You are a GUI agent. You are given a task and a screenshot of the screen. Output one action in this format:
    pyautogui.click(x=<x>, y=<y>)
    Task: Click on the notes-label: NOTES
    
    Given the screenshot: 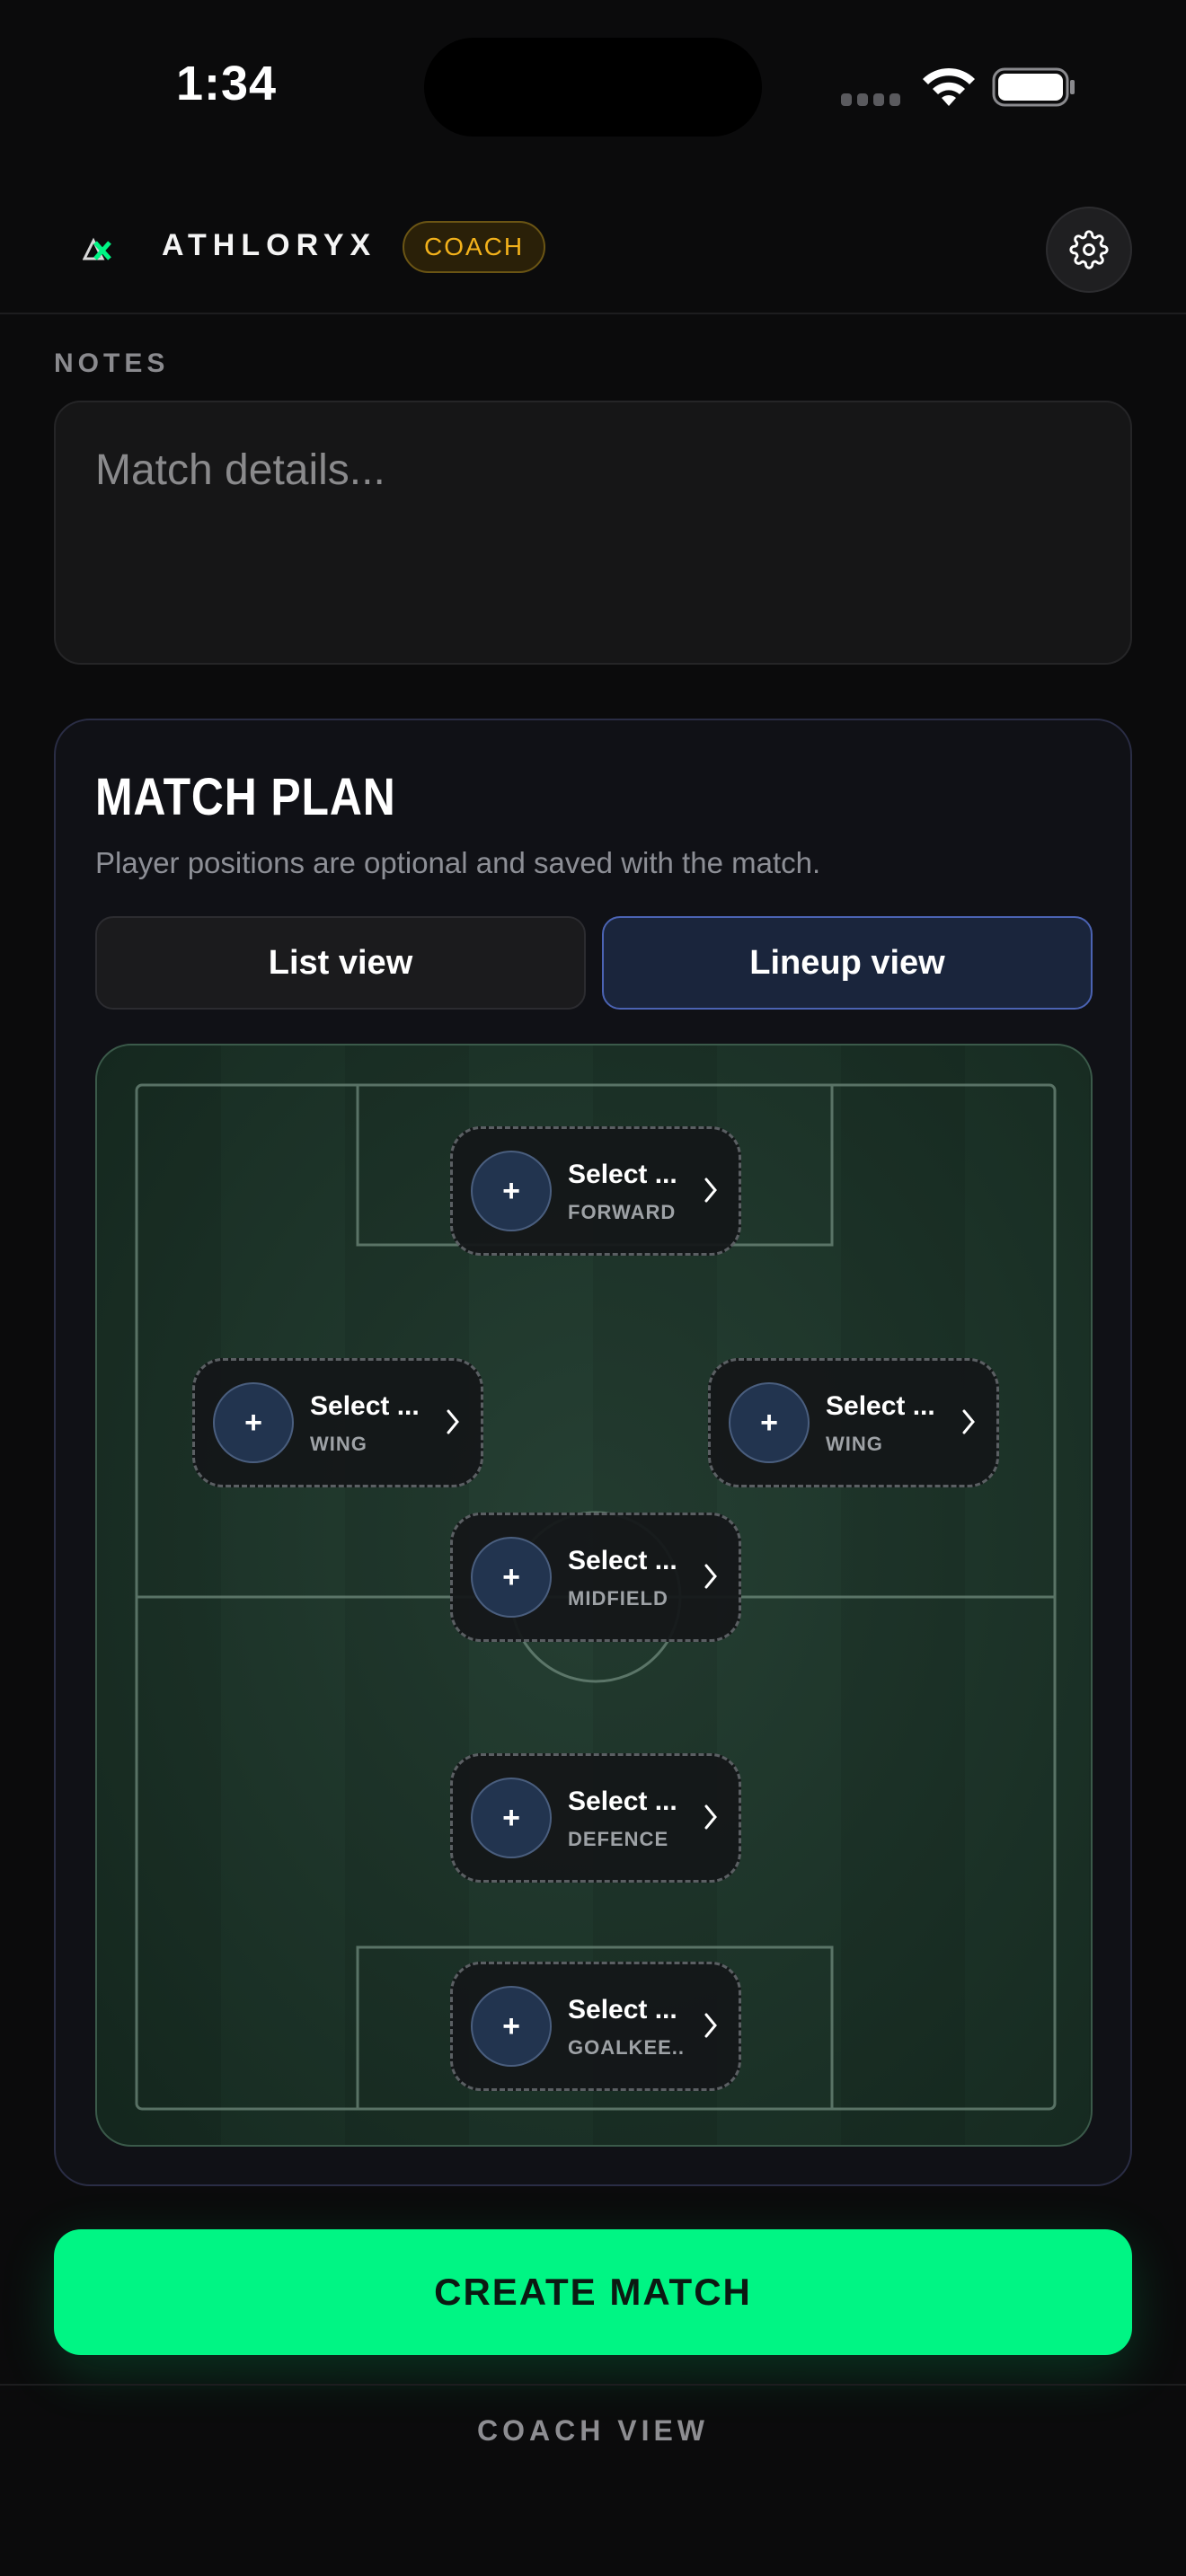 What is the action you would take?
    pyautogui.click(x=112, y=363)
    